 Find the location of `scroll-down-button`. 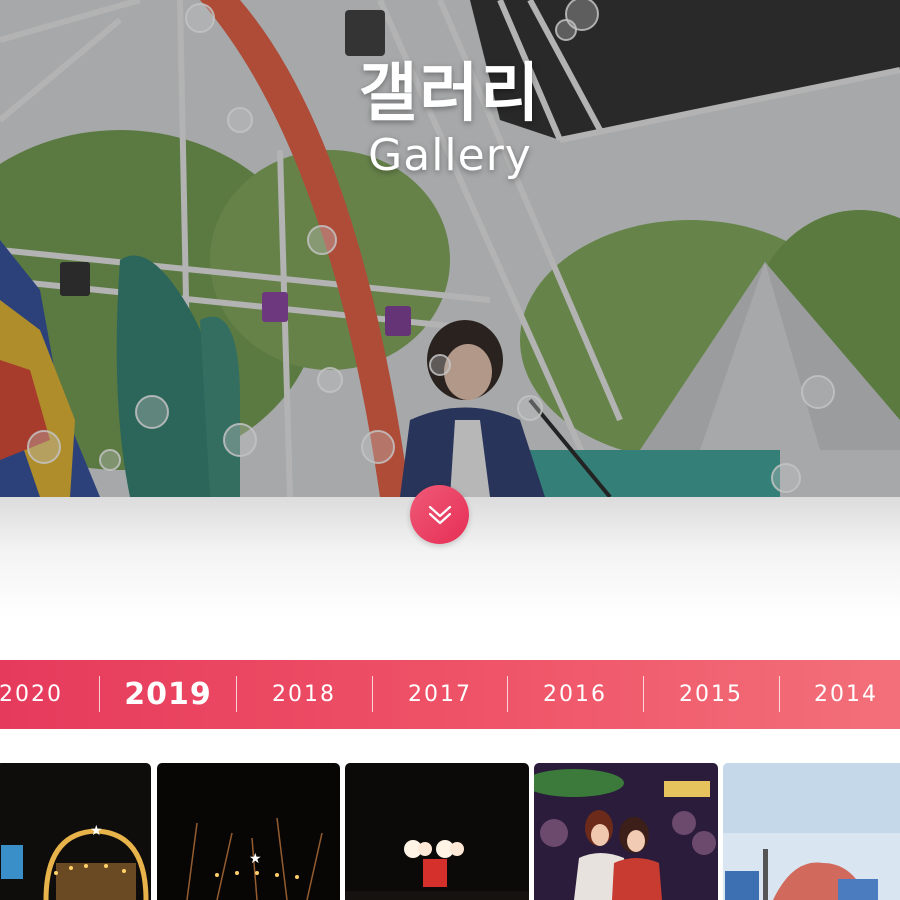

scroll-down-button is located at coordinates (439, 514).